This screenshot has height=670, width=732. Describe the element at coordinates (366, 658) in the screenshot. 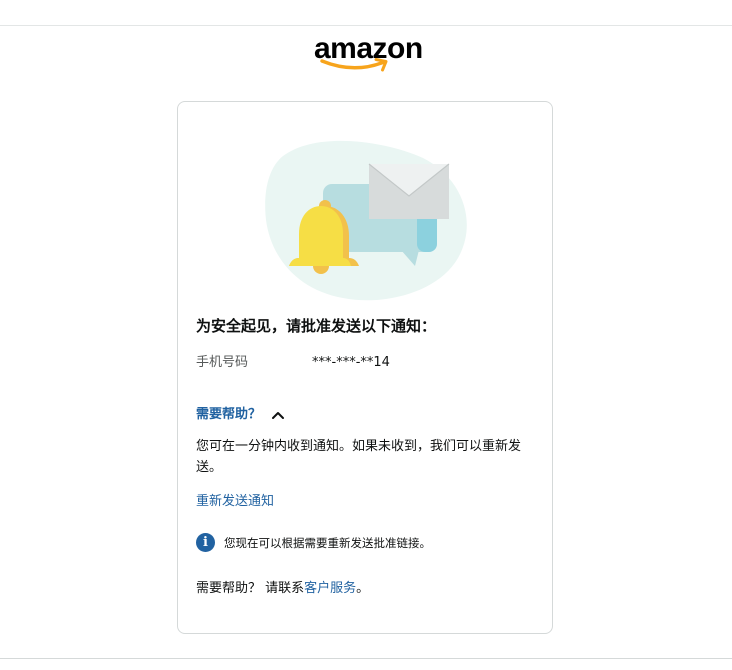

I see `bottom-divider` at that location.